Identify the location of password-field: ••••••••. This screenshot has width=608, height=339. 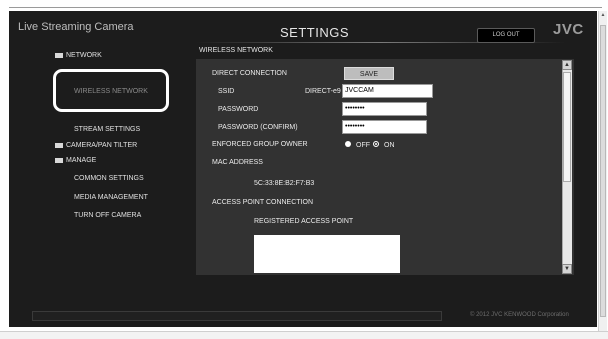
(384, 109).